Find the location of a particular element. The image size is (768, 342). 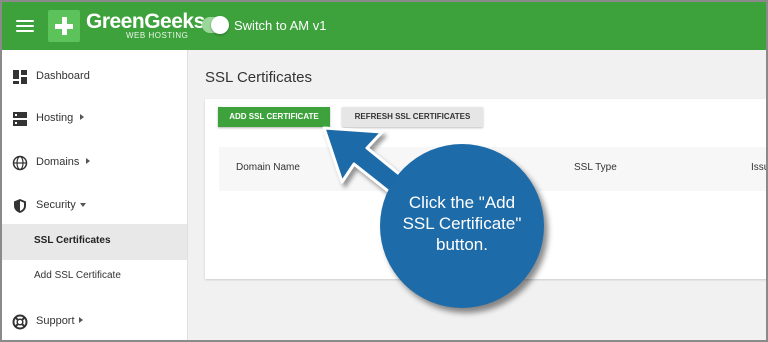

callout-line: SSL Certificate" is located at coordinates (462, 223).